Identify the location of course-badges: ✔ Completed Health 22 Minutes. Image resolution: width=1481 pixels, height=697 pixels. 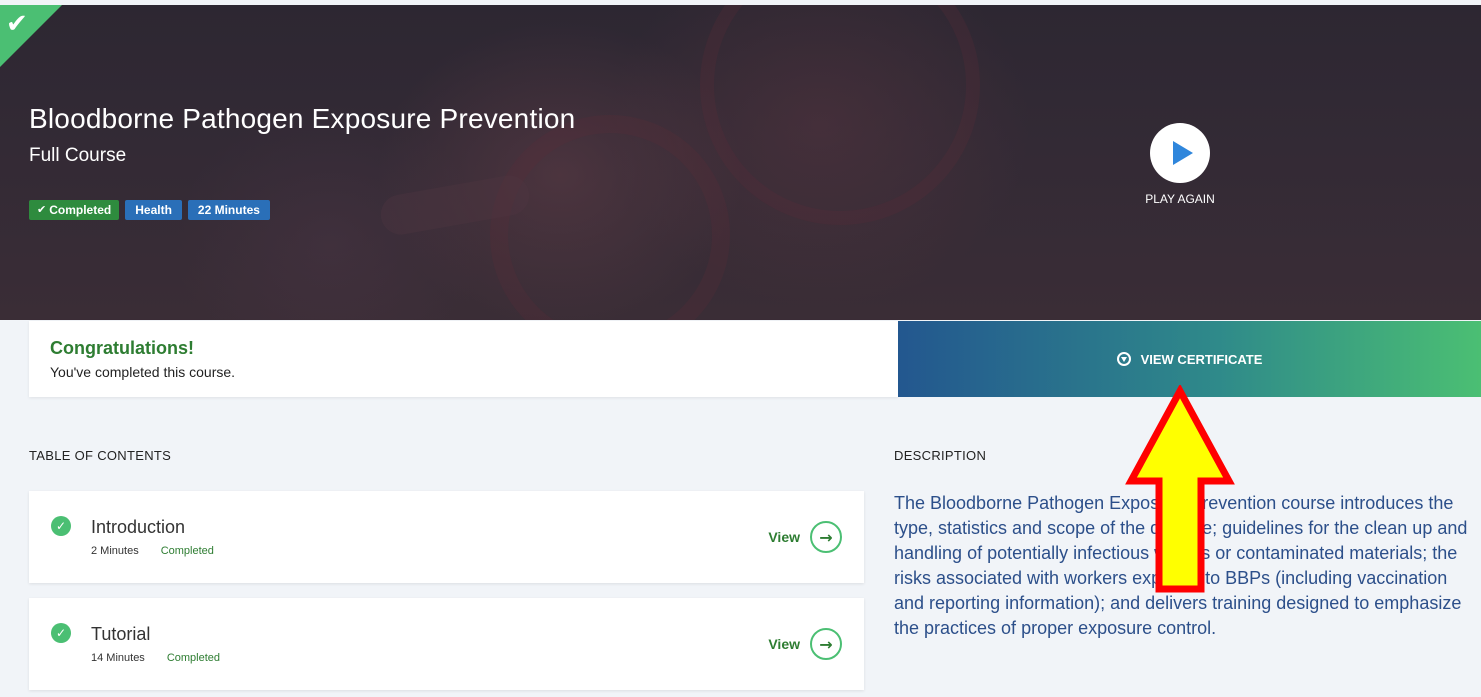
(149, 210).